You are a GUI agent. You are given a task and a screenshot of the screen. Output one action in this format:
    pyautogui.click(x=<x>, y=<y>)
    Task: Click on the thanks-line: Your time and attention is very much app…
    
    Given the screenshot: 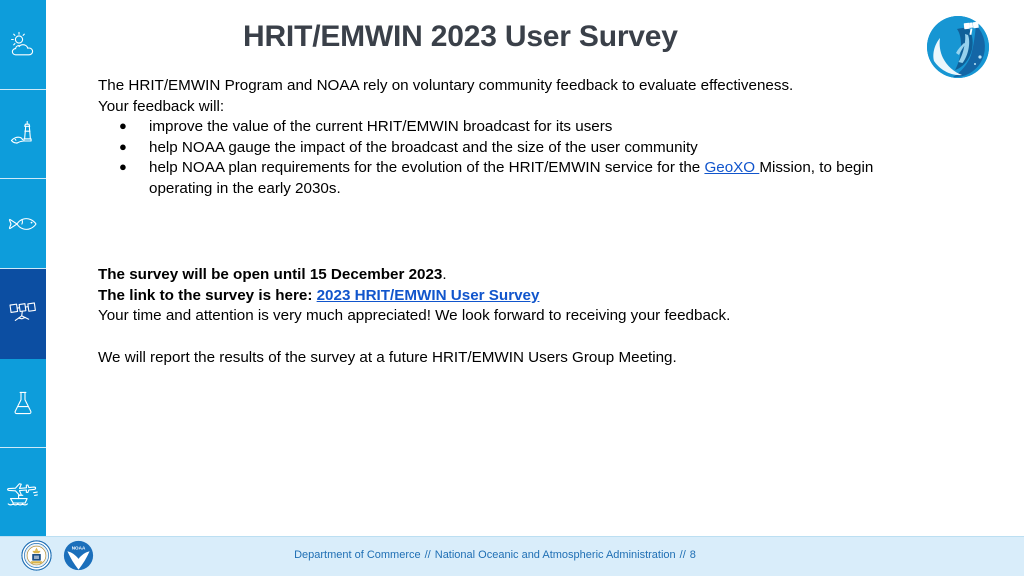 What is the action you would take?
    pyautogui.click(x=414, y=316)
    